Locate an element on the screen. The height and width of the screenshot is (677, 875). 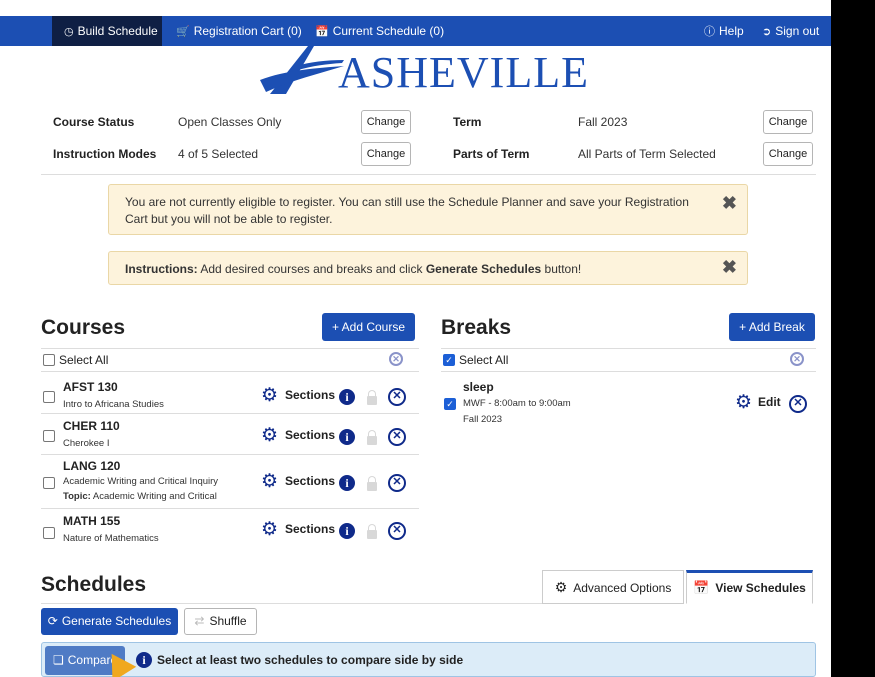
course-code: AFST 130 is located at coordinates (90, 387).